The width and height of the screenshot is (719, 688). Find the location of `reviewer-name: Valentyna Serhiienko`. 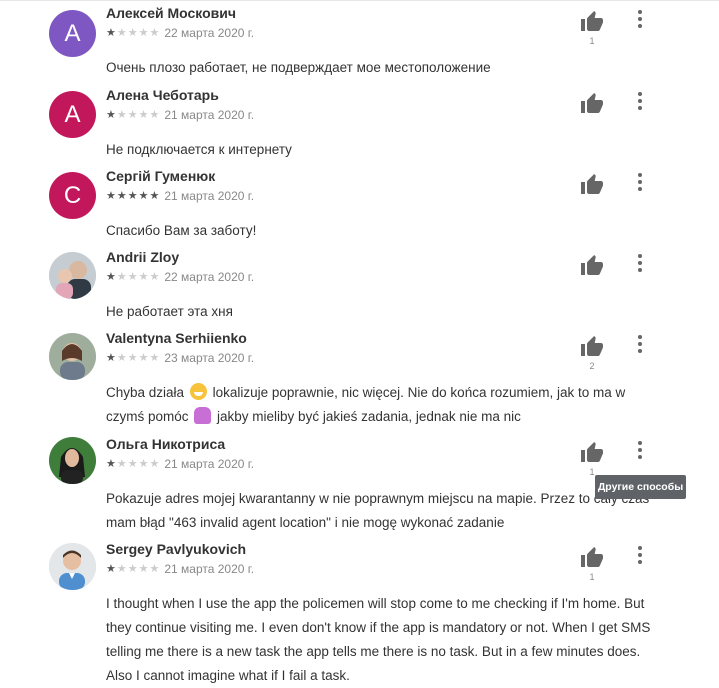

reviewer-name: Valentyna Serhiienko is located at coordinates (176, 338).